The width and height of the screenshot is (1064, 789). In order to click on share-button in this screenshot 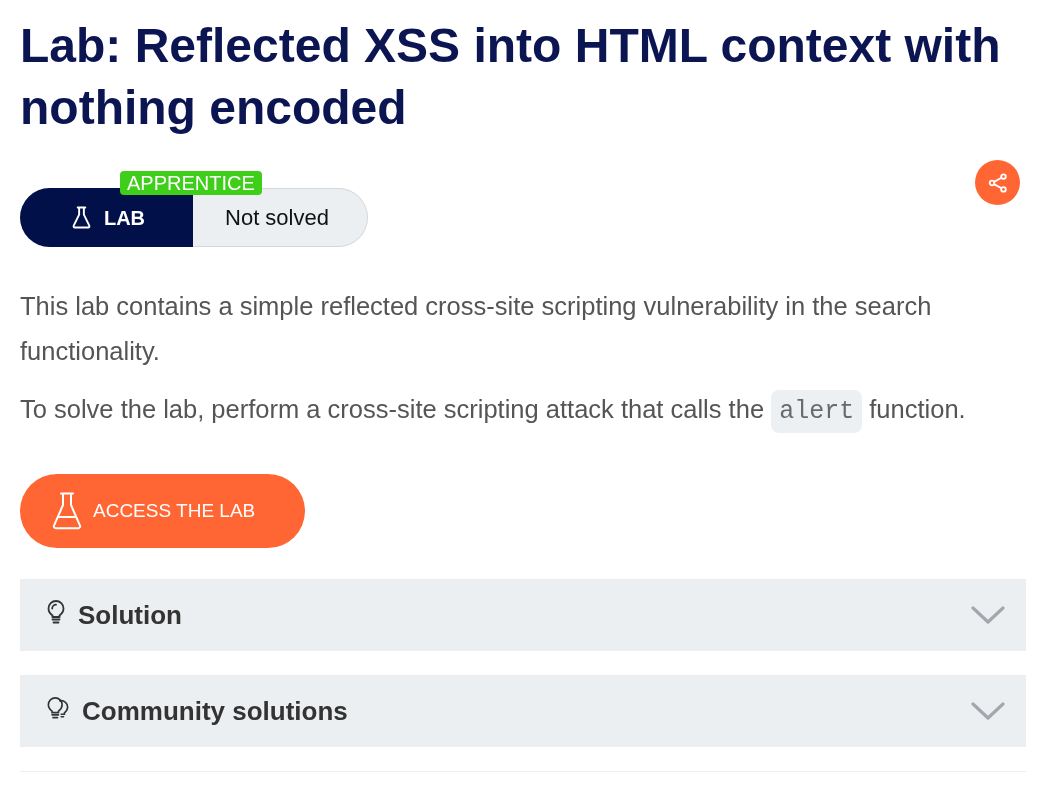, I will do `click(997, 182)`.